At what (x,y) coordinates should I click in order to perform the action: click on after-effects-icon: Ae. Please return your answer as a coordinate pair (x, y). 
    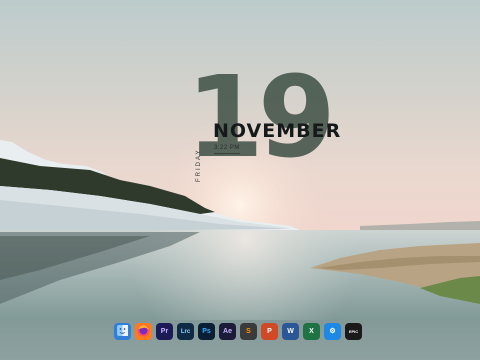
    Looking at the image, I should click on (227, 331).